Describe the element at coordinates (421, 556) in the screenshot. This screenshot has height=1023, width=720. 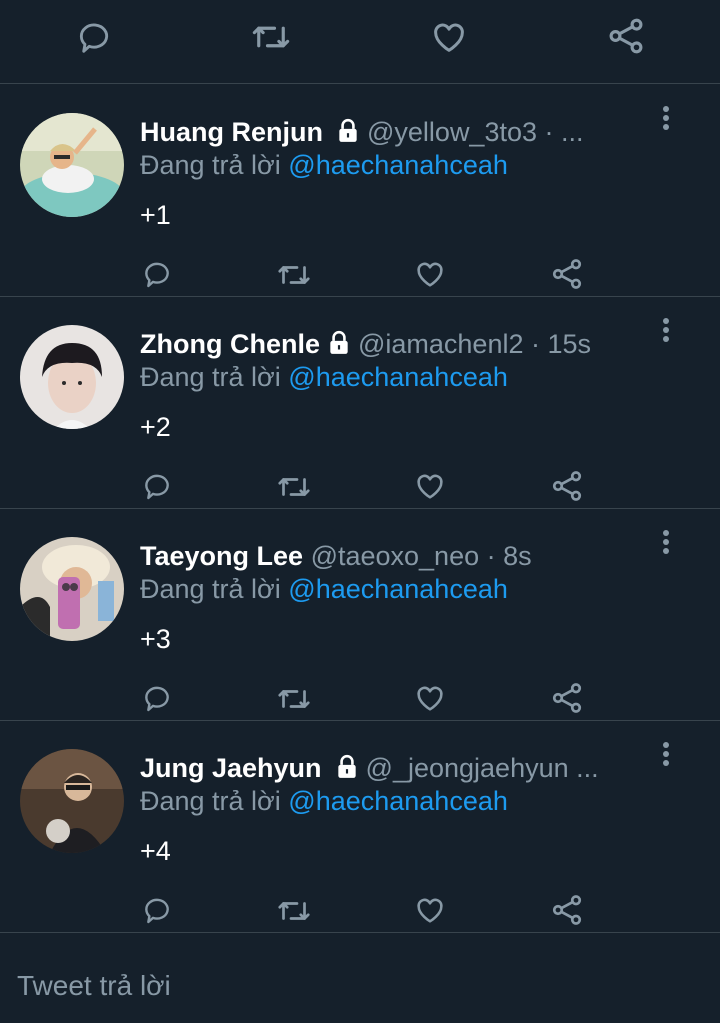
I see `handle-and-time: @taeoxo_neo · 8s` at that location.